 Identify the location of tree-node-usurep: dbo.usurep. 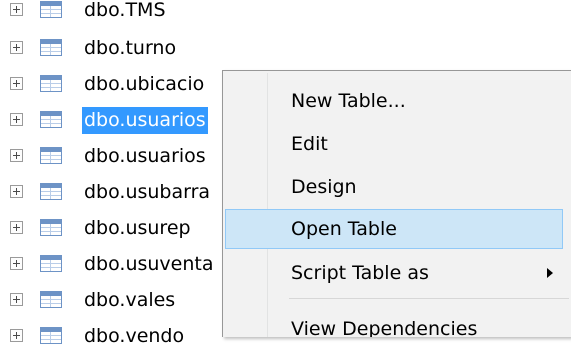
(130, 228).